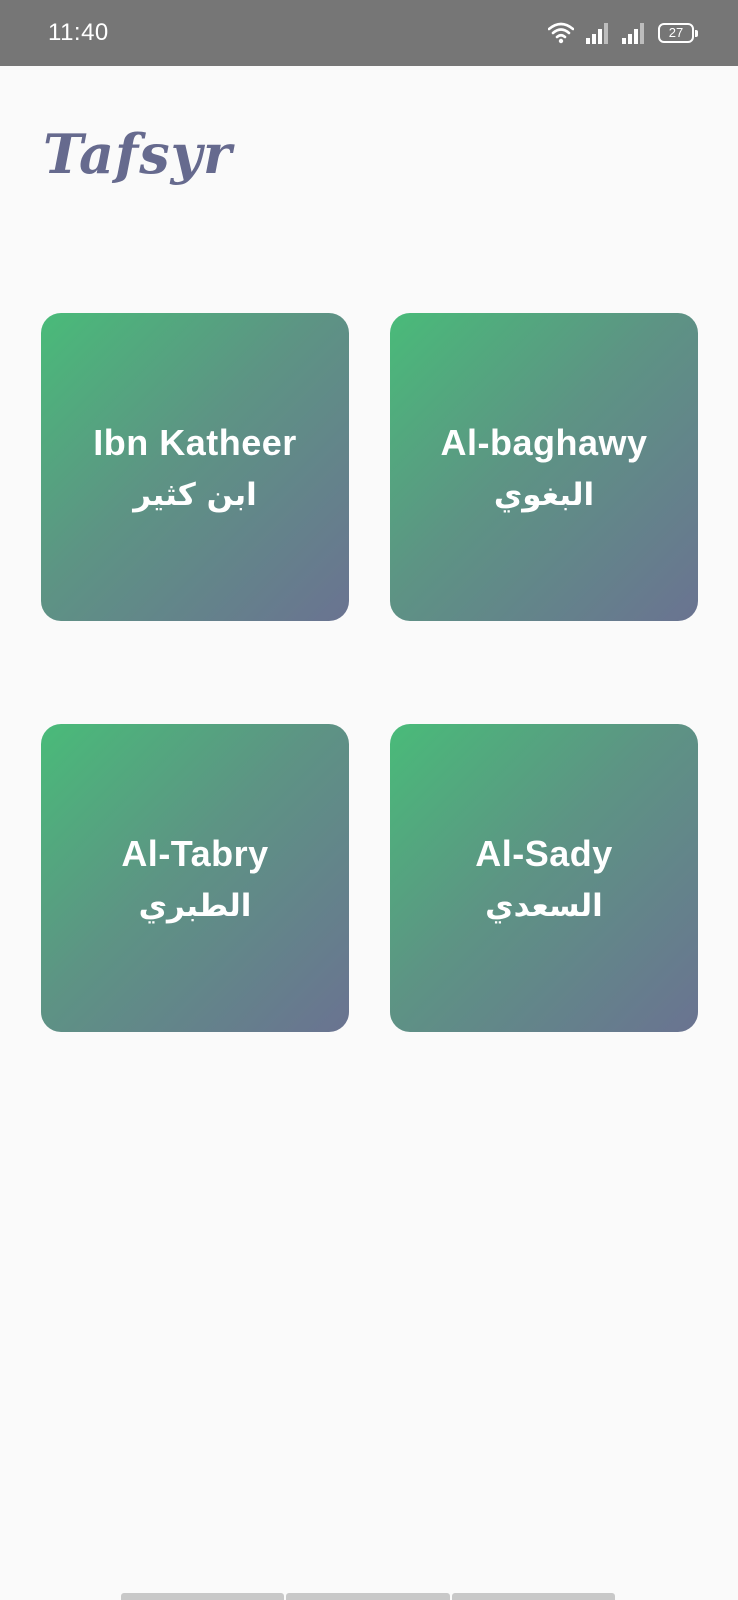  I want to click on card-title-ar: السعدي, so click(544, 906).